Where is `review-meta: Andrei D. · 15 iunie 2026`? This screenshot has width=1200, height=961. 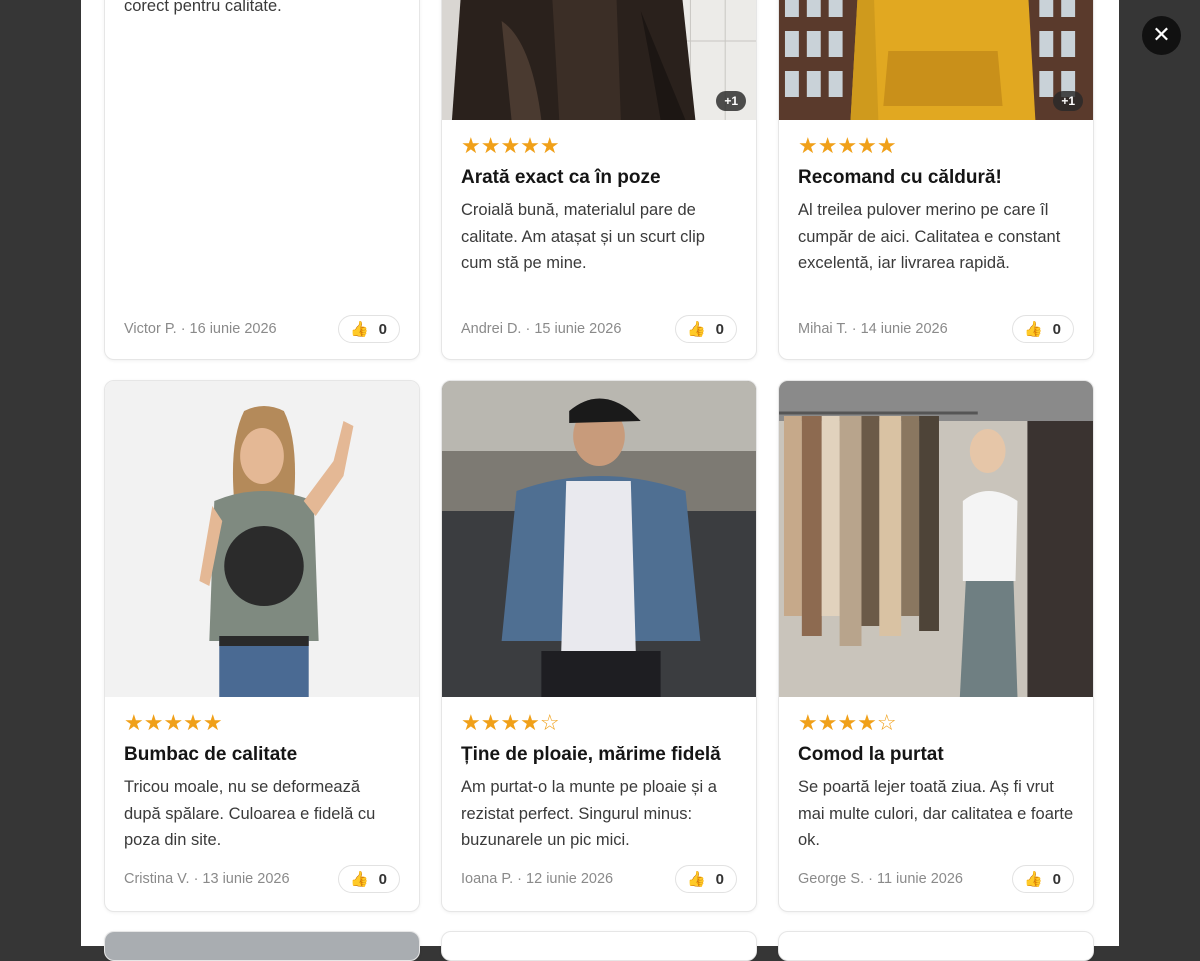 review-meta: Andrei D. · 15 iunie 2026 is located at coordinates (541, 329).